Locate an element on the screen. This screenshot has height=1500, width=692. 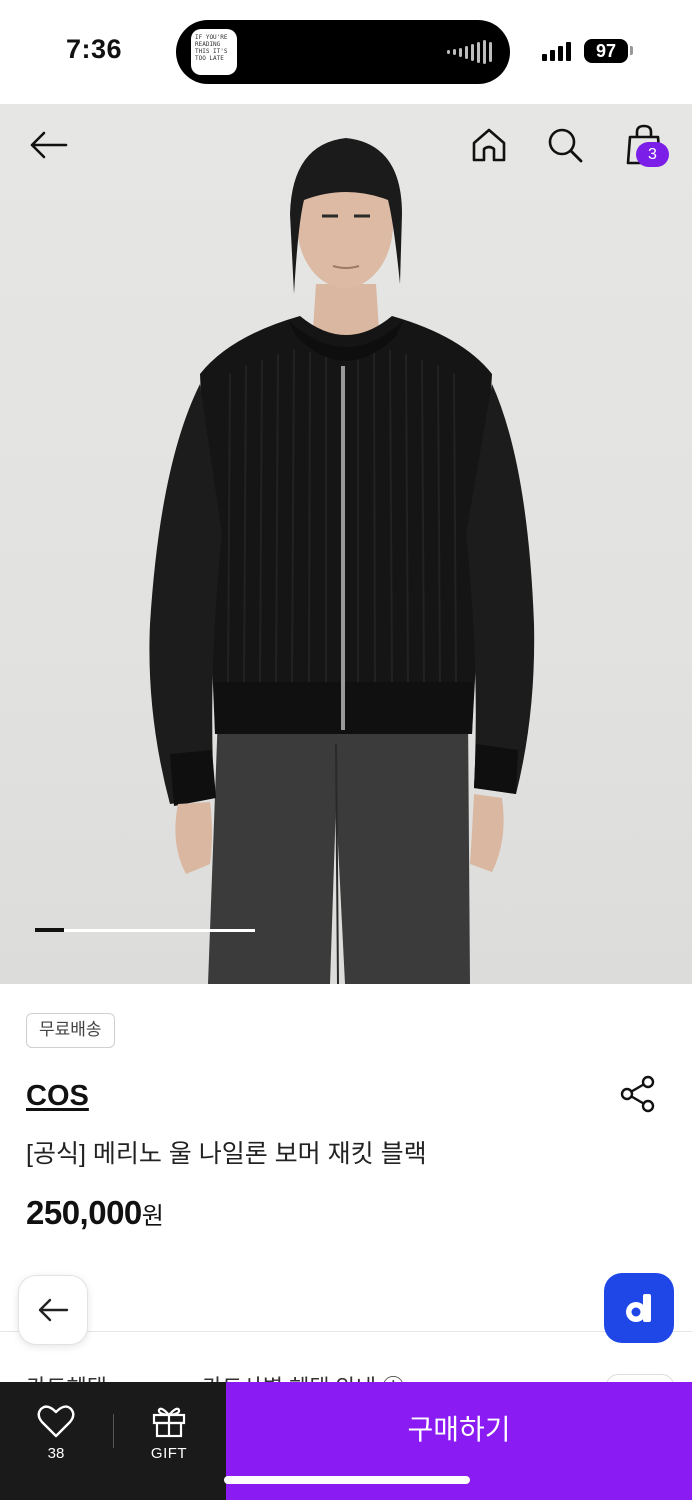
app-logo-button is located at coordinates (639, 1308).